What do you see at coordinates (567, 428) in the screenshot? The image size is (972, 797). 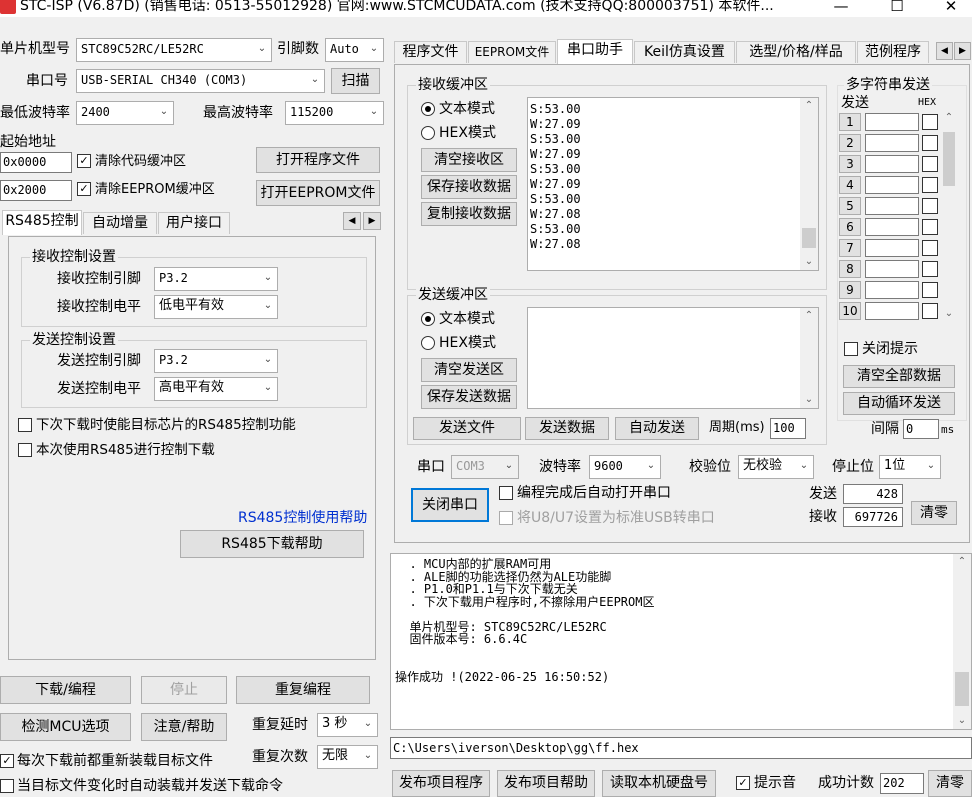 I see `send-data-button: 发送数据` at bounding box center [567, 428].